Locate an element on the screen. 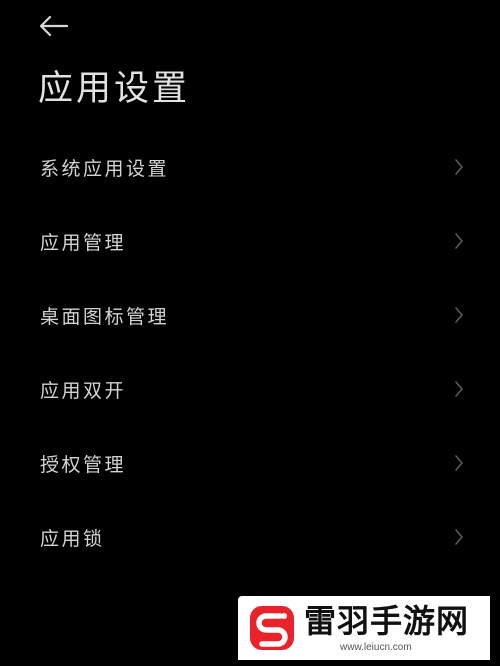 This screenshot has height=666, width=500. settings-item-label: 应用双开 is located at coordinates (83, 390).